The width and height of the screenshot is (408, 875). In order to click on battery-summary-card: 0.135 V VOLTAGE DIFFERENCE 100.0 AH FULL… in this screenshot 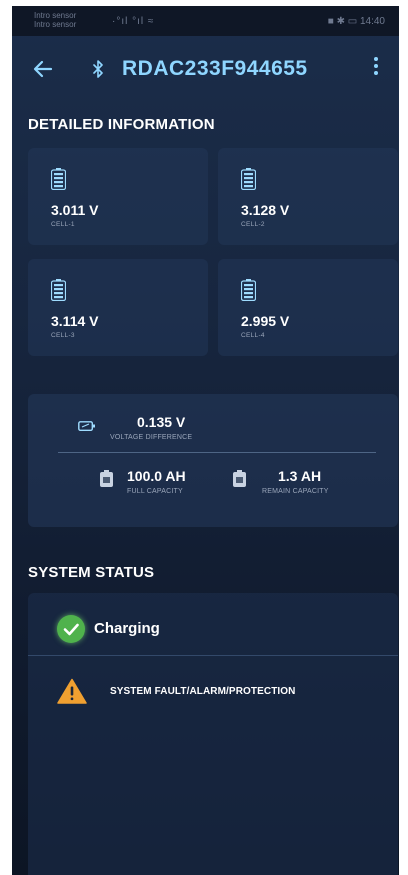, I will do `click(213, 460)`.